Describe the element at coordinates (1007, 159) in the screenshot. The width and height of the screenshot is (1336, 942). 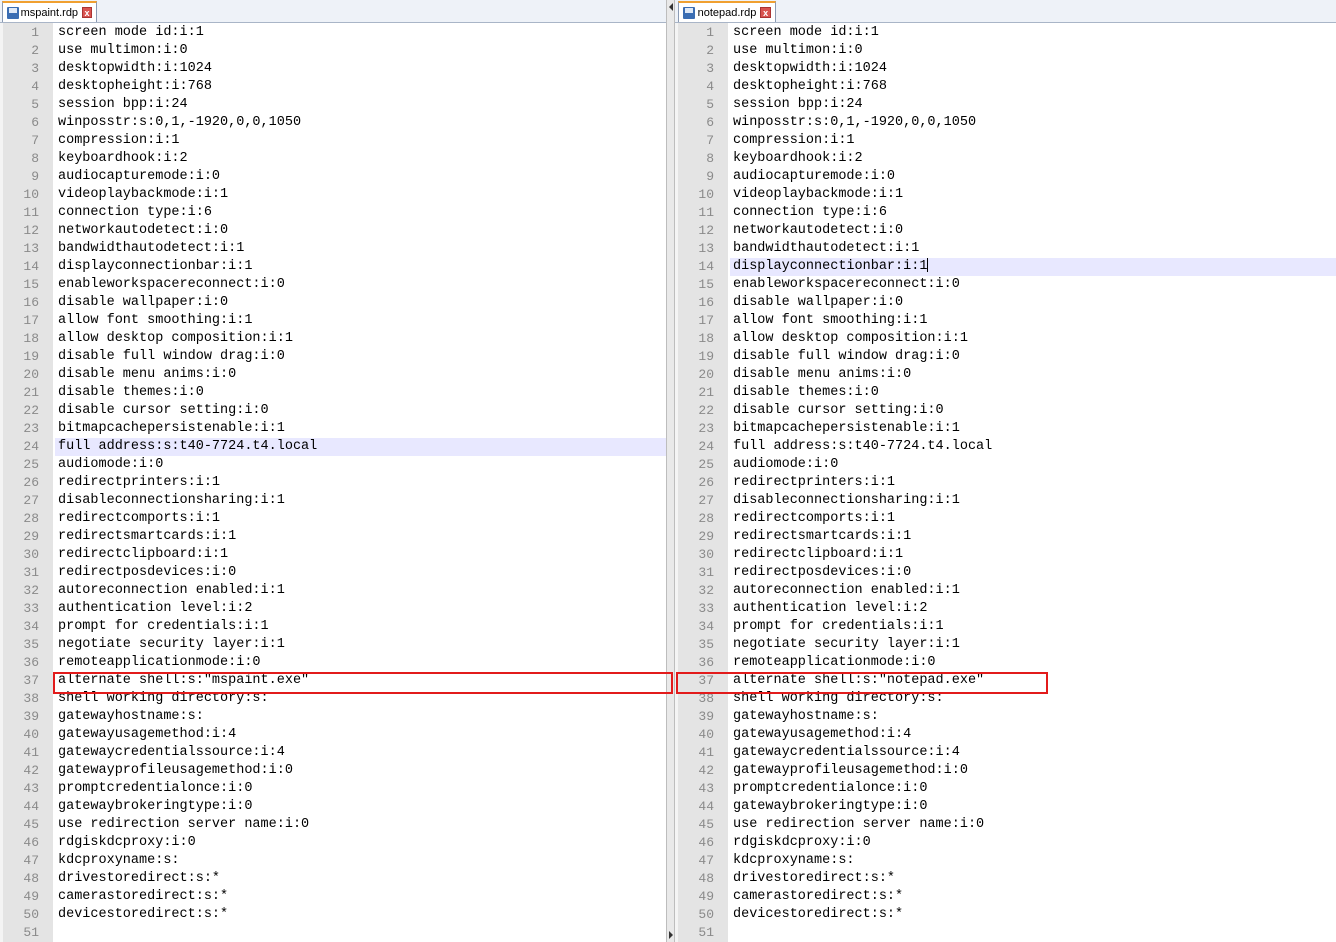
I see `code-line: 8 keyboardhook:i:2` at that location.